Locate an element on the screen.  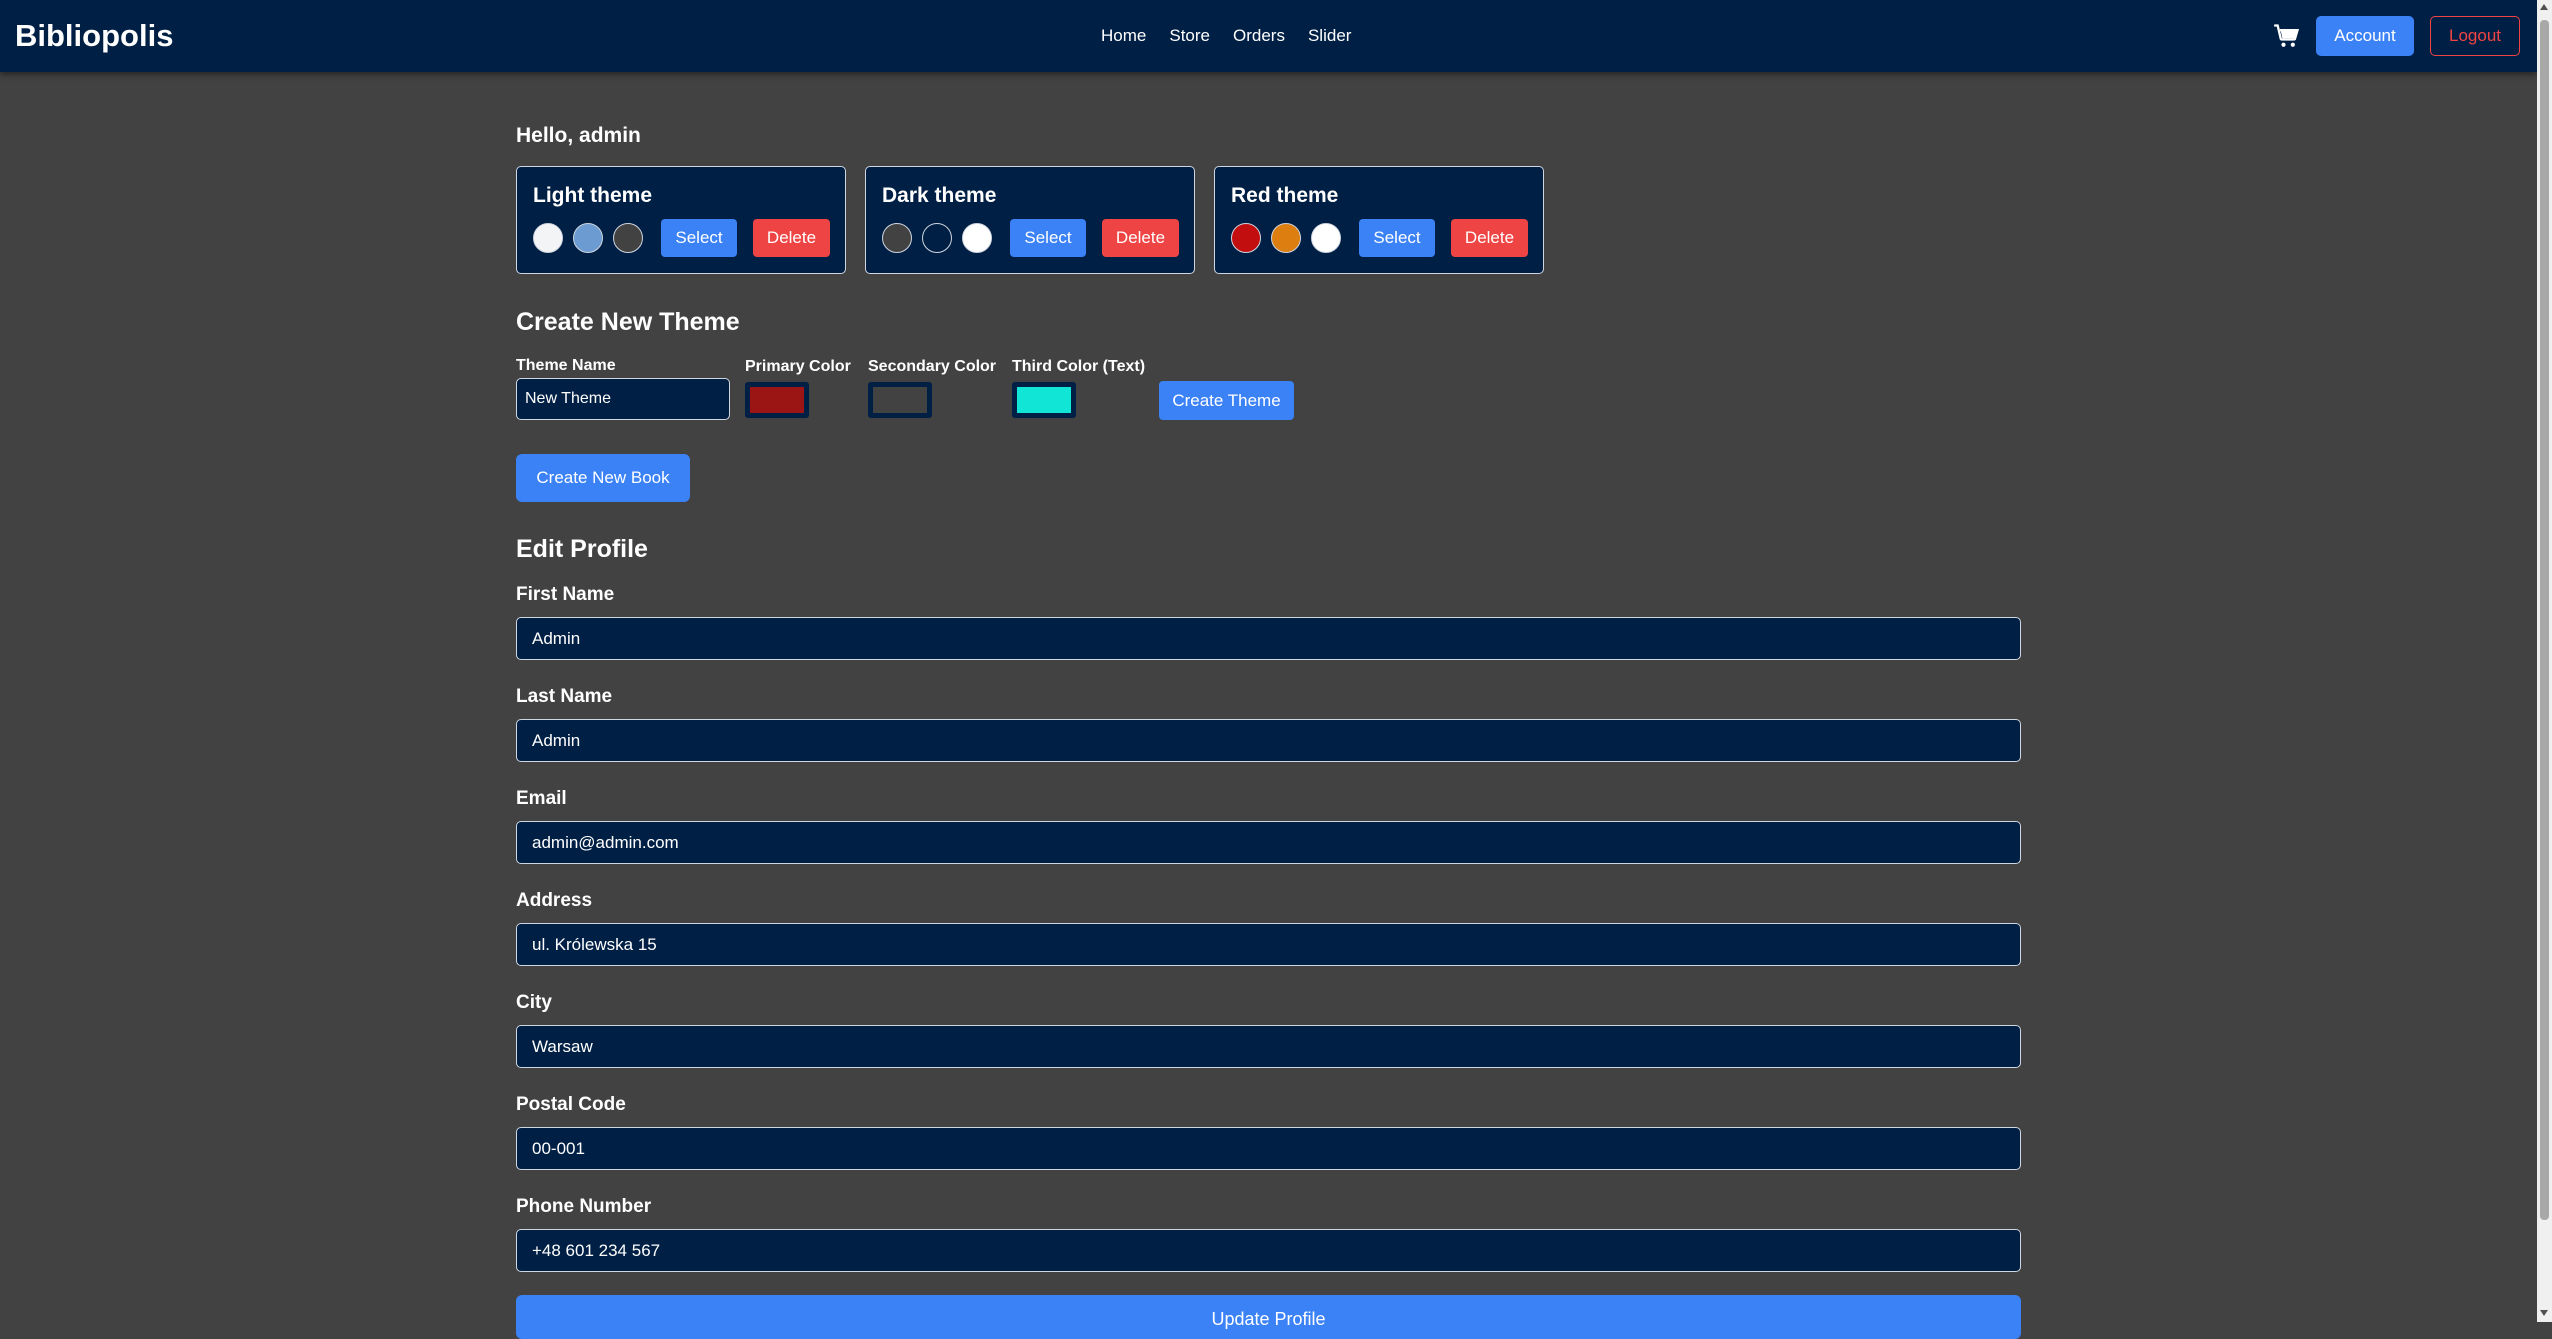
postal-code-label: Postal Code is located at coordinates (571, 1104).